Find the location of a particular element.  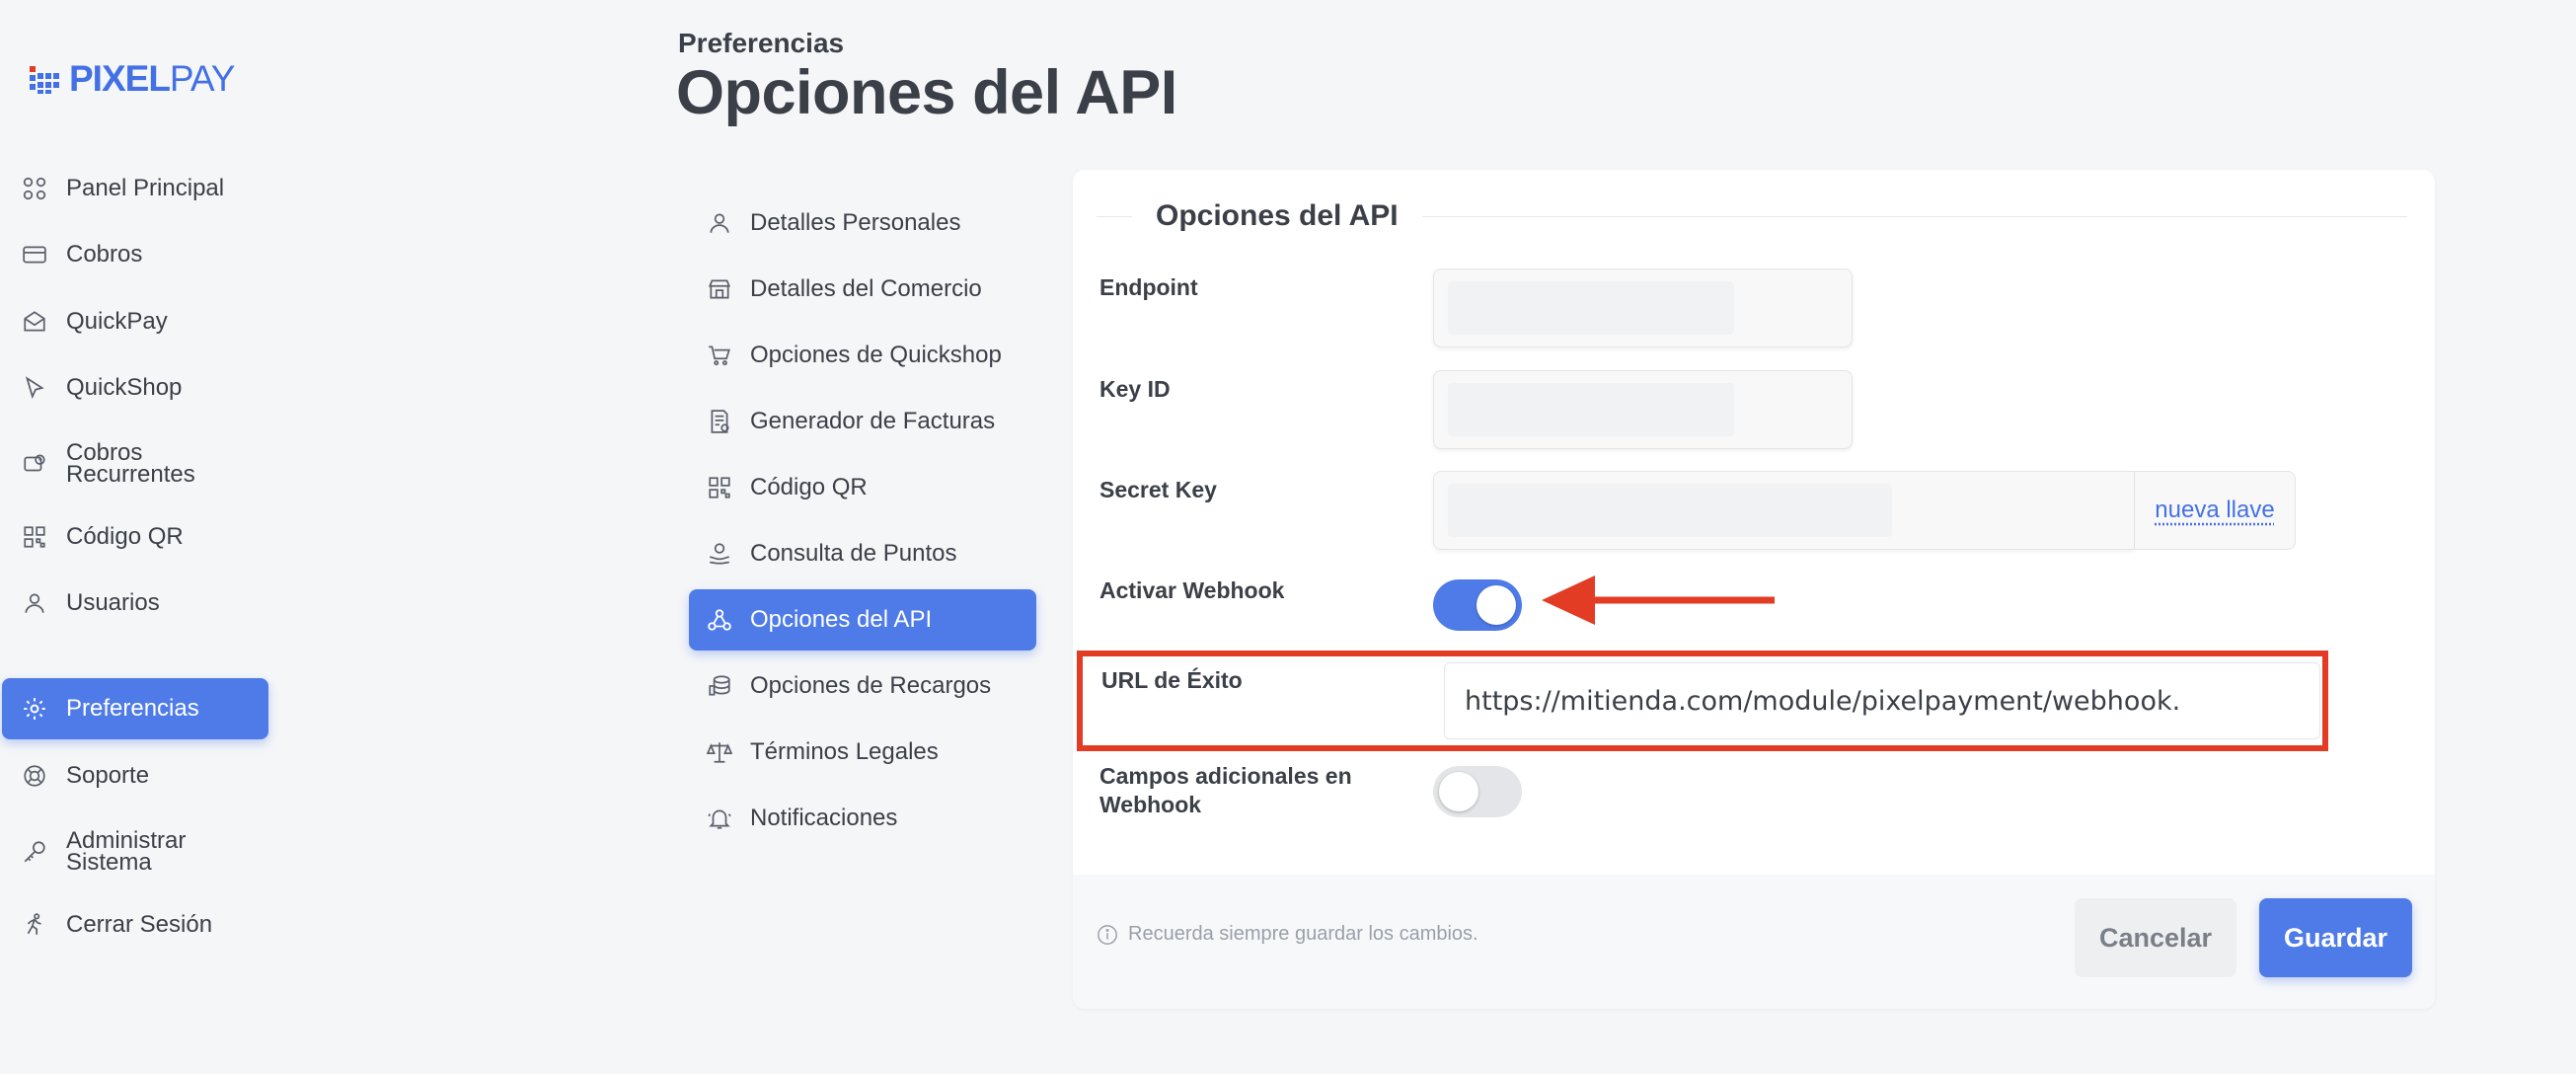

page-title: Opciones del API is located at coordinates (926, 93).